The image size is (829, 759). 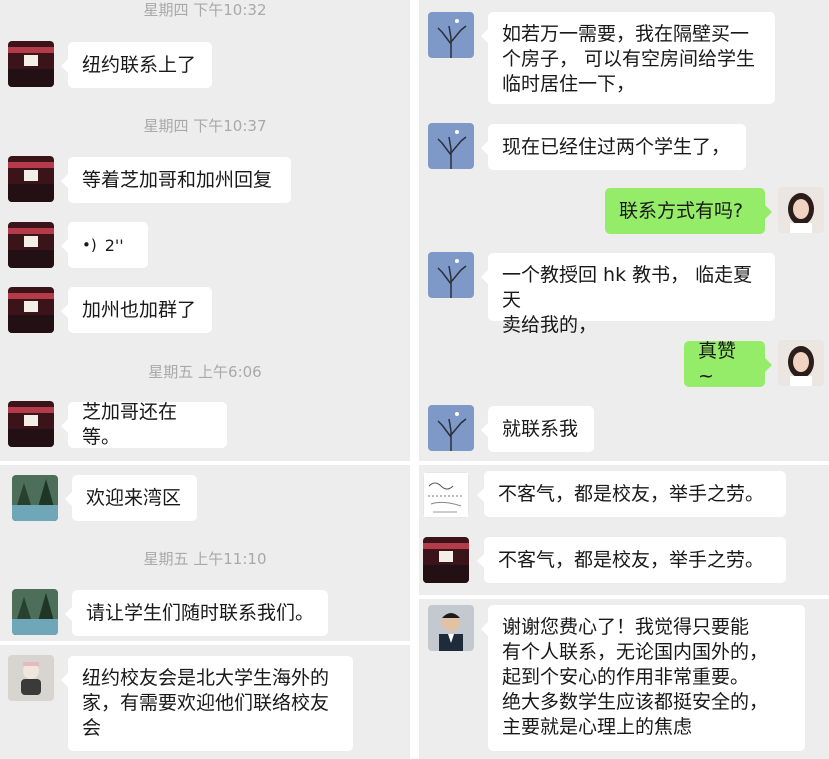 What do you see at coordinates (176, 180) in the screenshot?
I see `message-bubble: 等着芝加哥和加州回复` at bounding box center [176, 180].